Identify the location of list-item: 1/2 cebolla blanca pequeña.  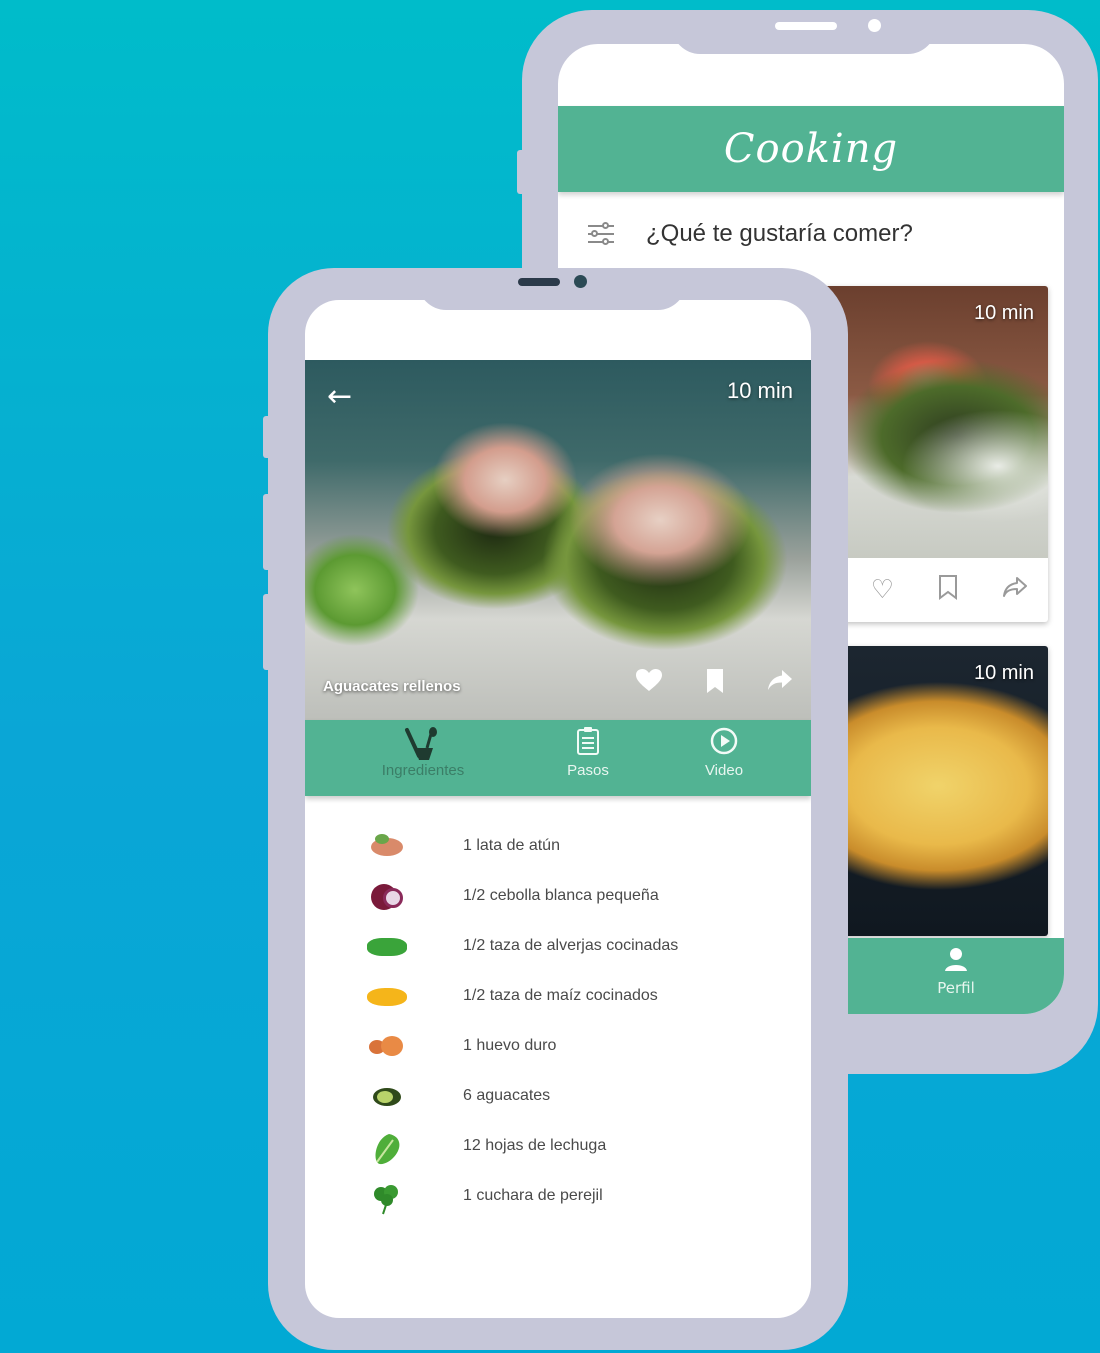
(558, 896).